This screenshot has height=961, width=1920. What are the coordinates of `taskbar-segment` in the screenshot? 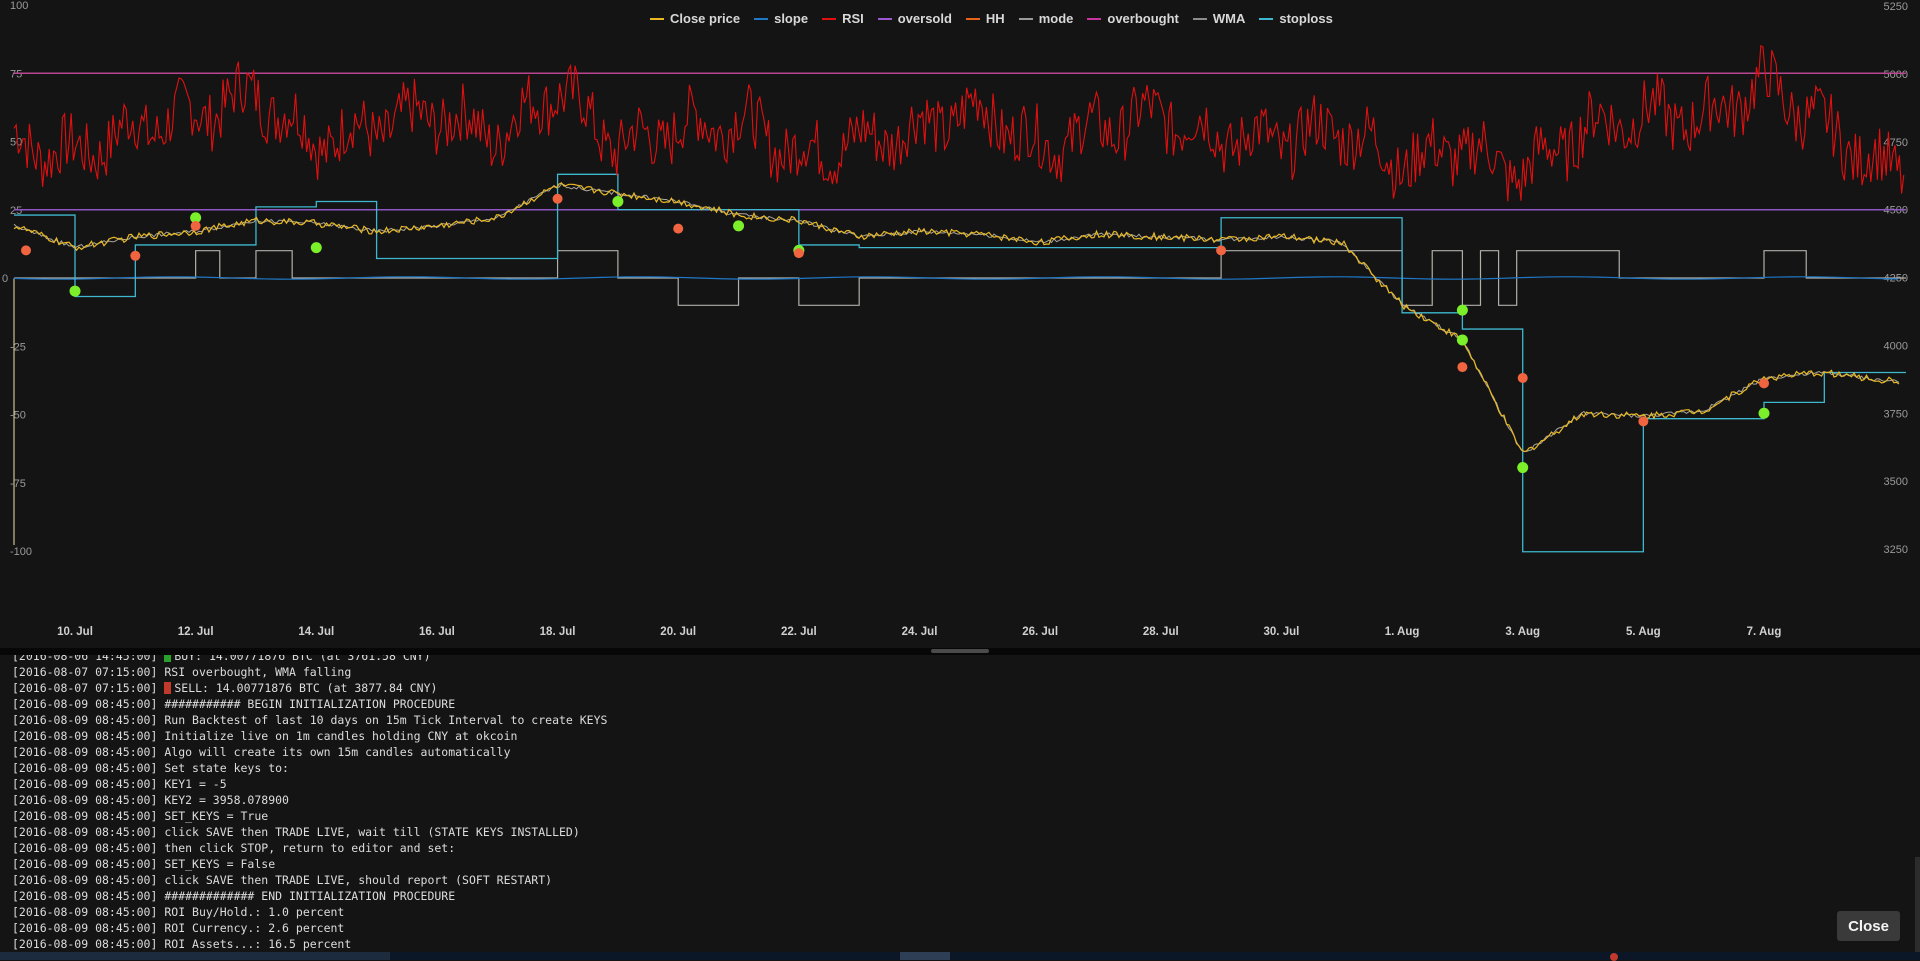 It's located at (925, 956).